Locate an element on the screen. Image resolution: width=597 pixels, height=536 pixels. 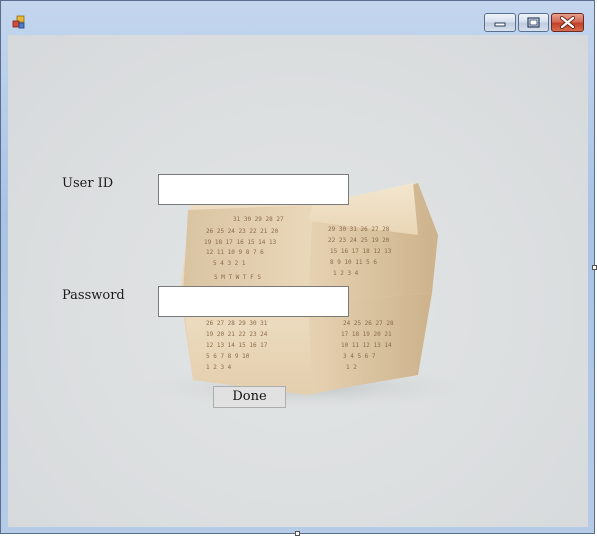
svg-text: 26 25 24 23 22 21 20 is located at coordinates (242, 231).